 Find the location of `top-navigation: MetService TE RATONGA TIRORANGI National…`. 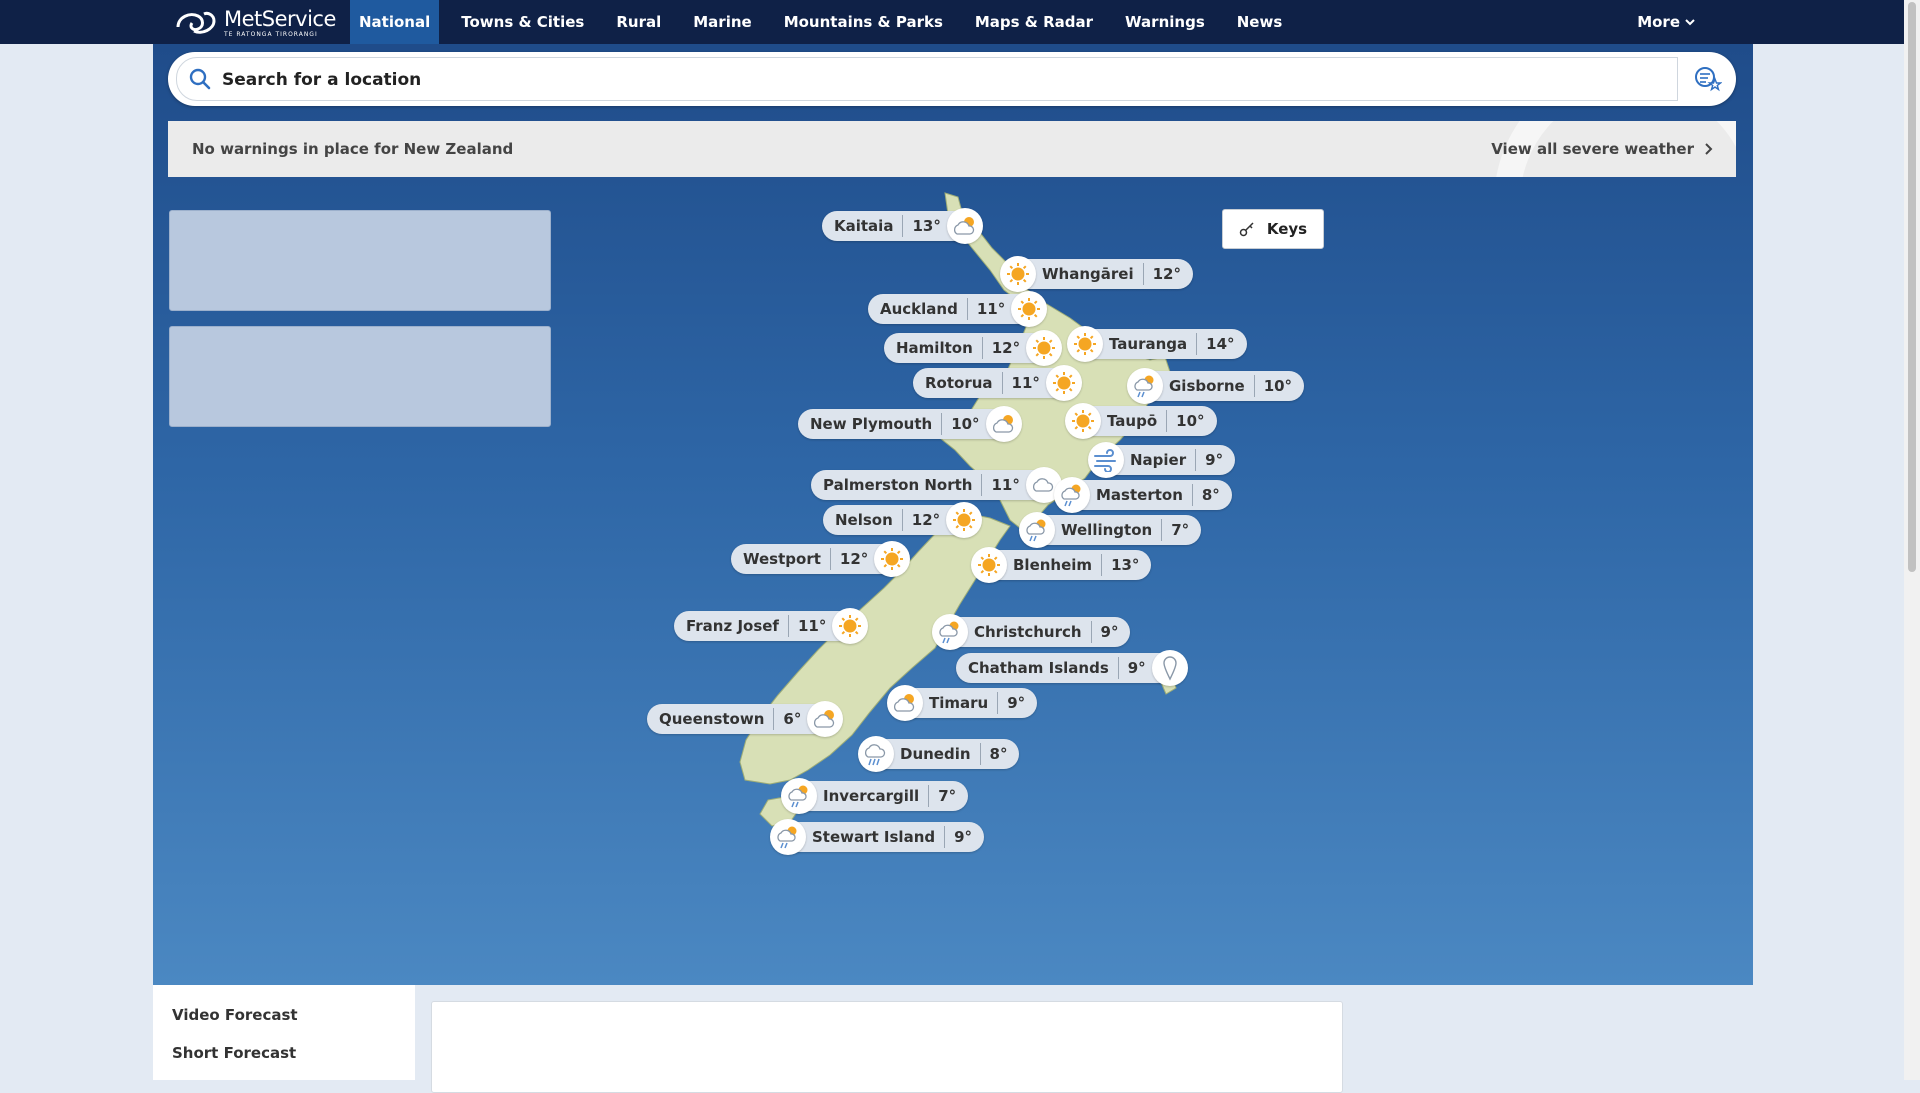

top-navigation: MetService TE RATONGA TIRORANGI National… is located at coordinates (952, 22).